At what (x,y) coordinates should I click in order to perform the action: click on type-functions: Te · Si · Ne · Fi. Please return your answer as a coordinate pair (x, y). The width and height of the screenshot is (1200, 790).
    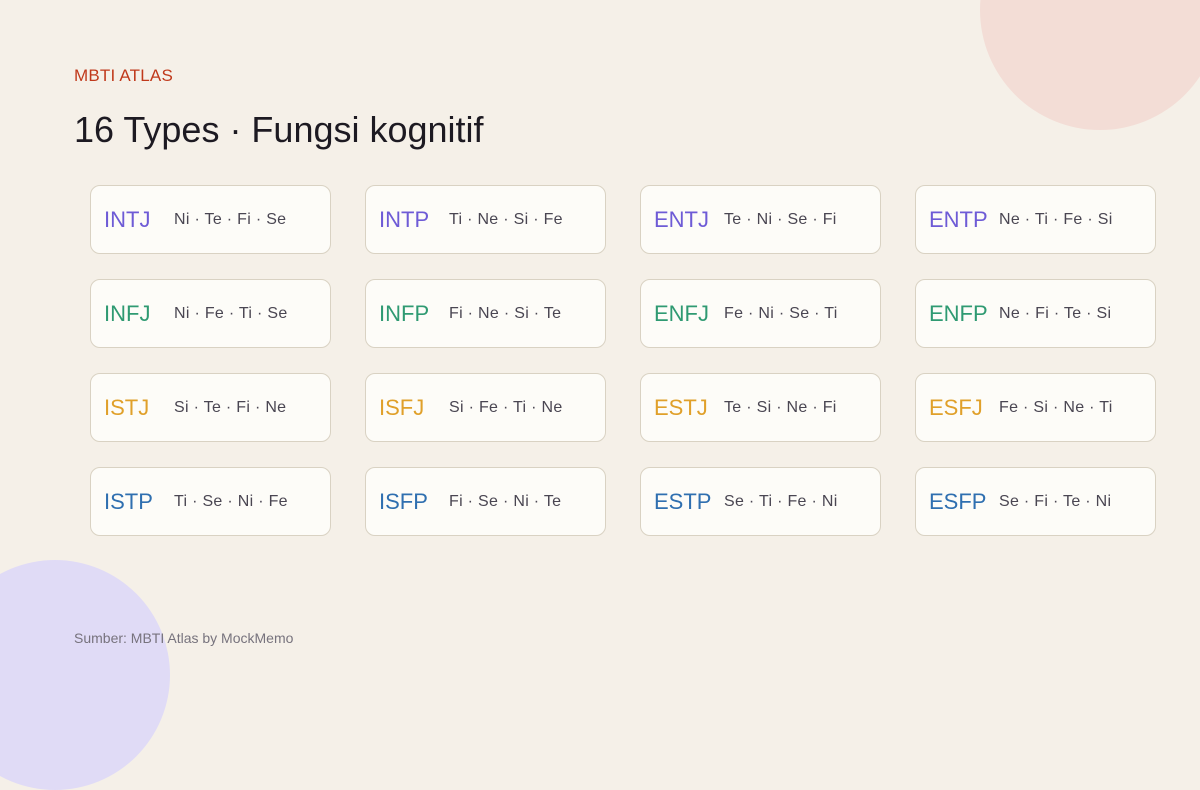
    Looking at the image, I should click on (780, 407).